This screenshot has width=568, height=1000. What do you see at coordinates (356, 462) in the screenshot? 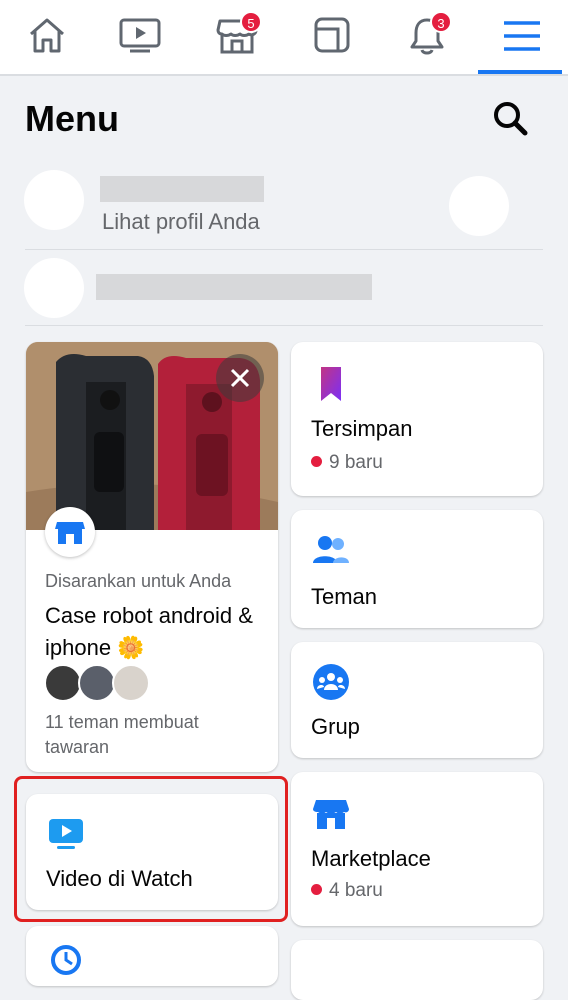
I see `new-count: 9 baru` at bounding box center [356, 462].